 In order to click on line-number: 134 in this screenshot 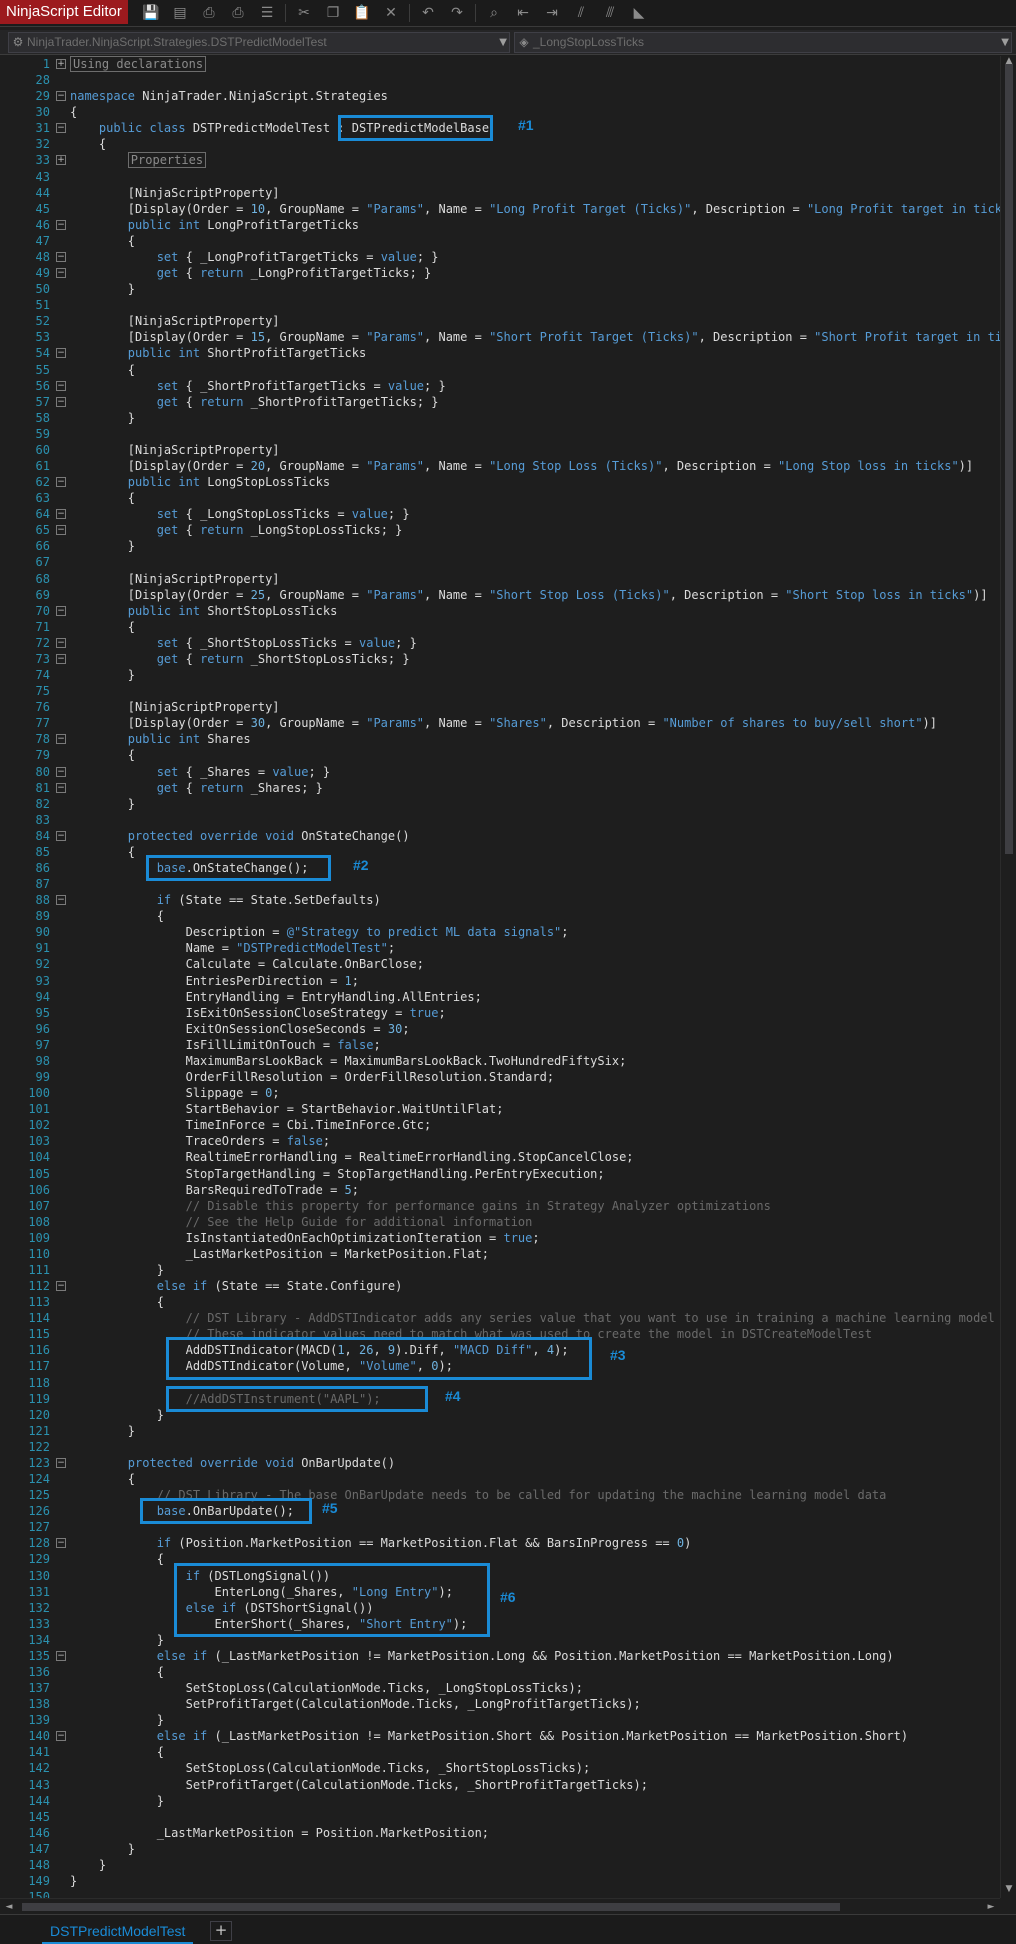, I will do `click(39, 1639)`.